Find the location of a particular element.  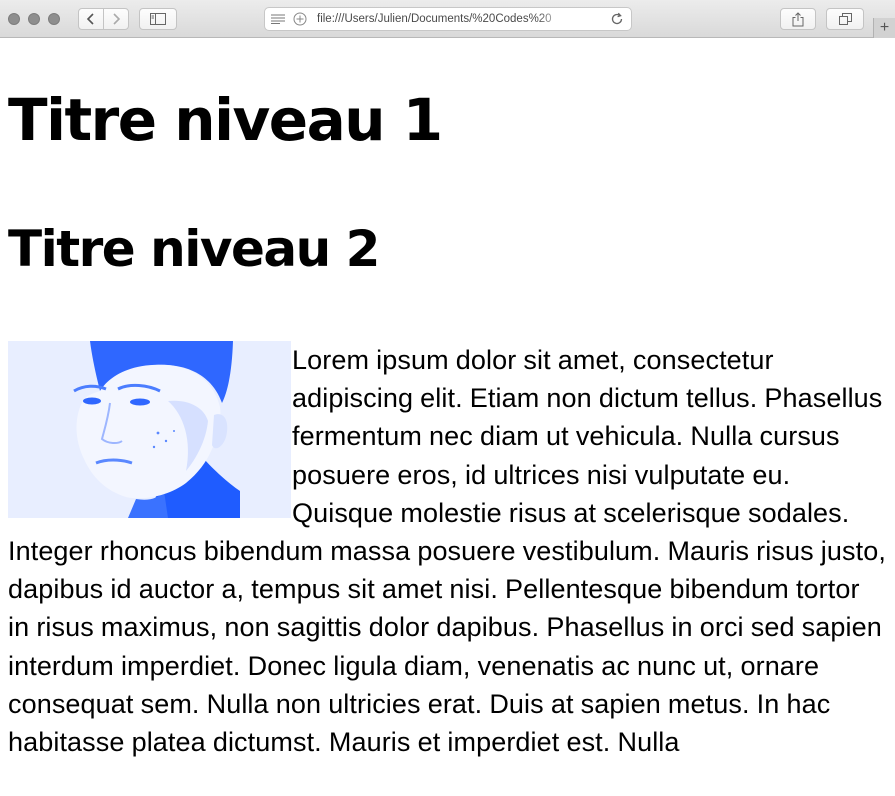

sidebar-button is located at coordinates (158, 19).